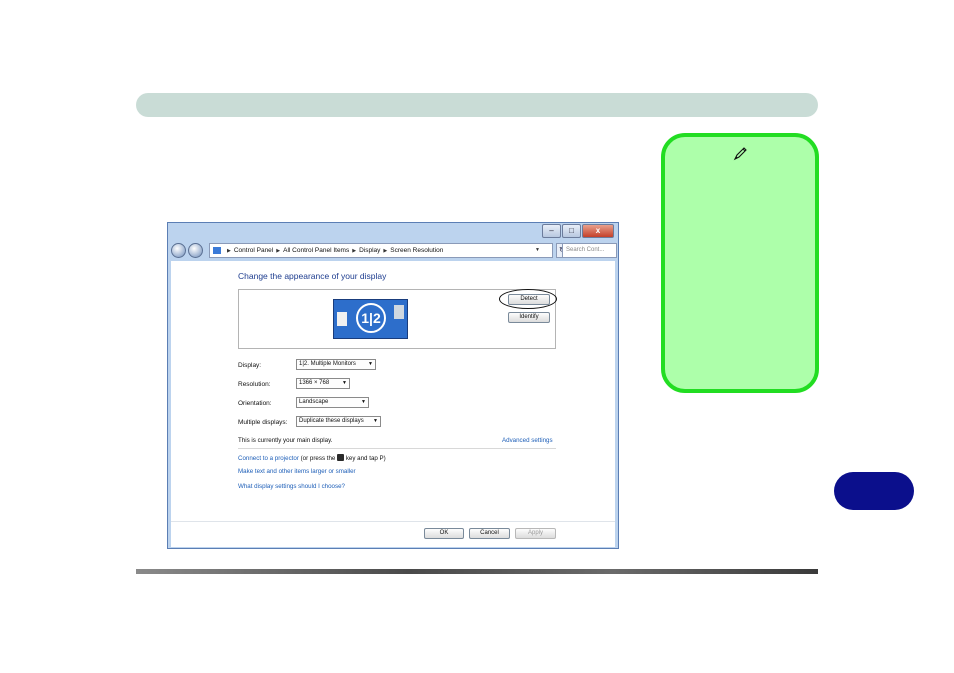  Describe the element at coordinates (291, 486) in the screenshot. I see `display-help-link: What display settings should I choose?` at that location.